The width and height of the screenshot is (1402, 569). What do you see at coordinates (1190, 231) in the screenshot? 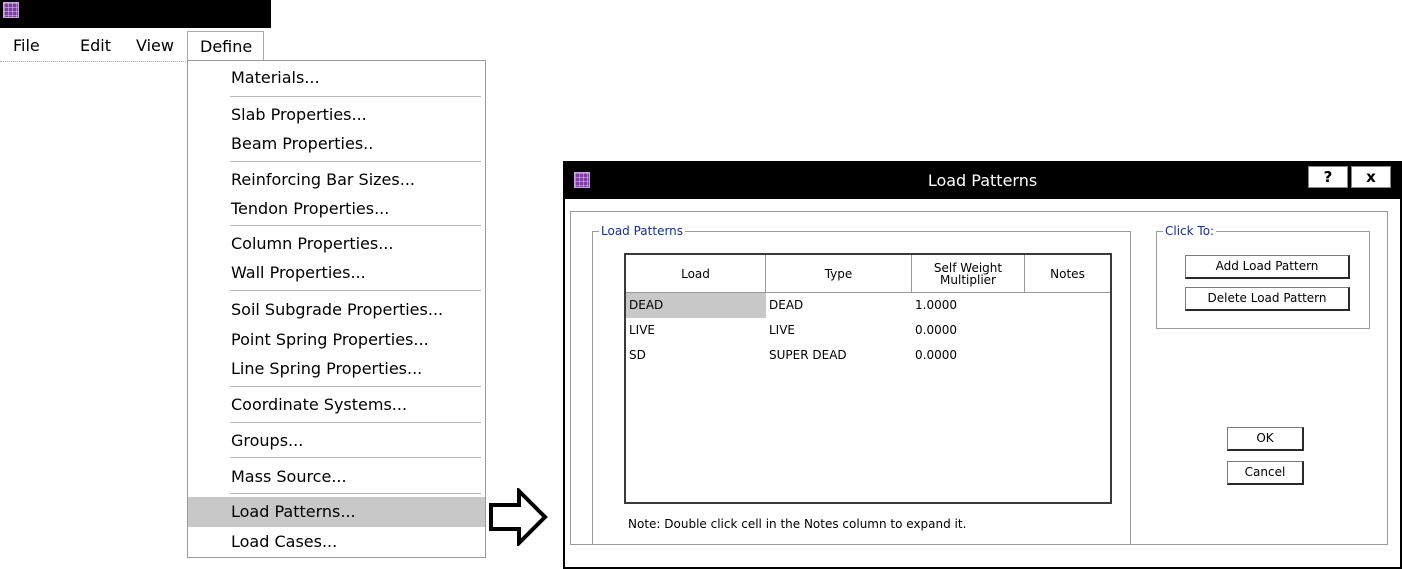
I see `group-label: Click To:` at bounding box center [1190, 231].